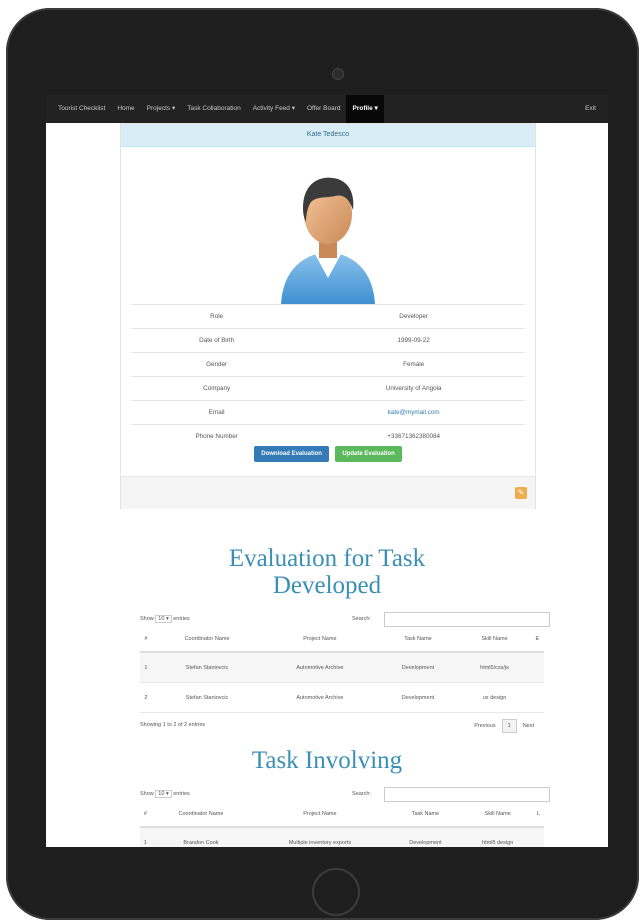  What do you see at coordinates (327, 760) in the screenshot?
I see `task-involving-title: Task Involving` at bounding box center [327, 760].